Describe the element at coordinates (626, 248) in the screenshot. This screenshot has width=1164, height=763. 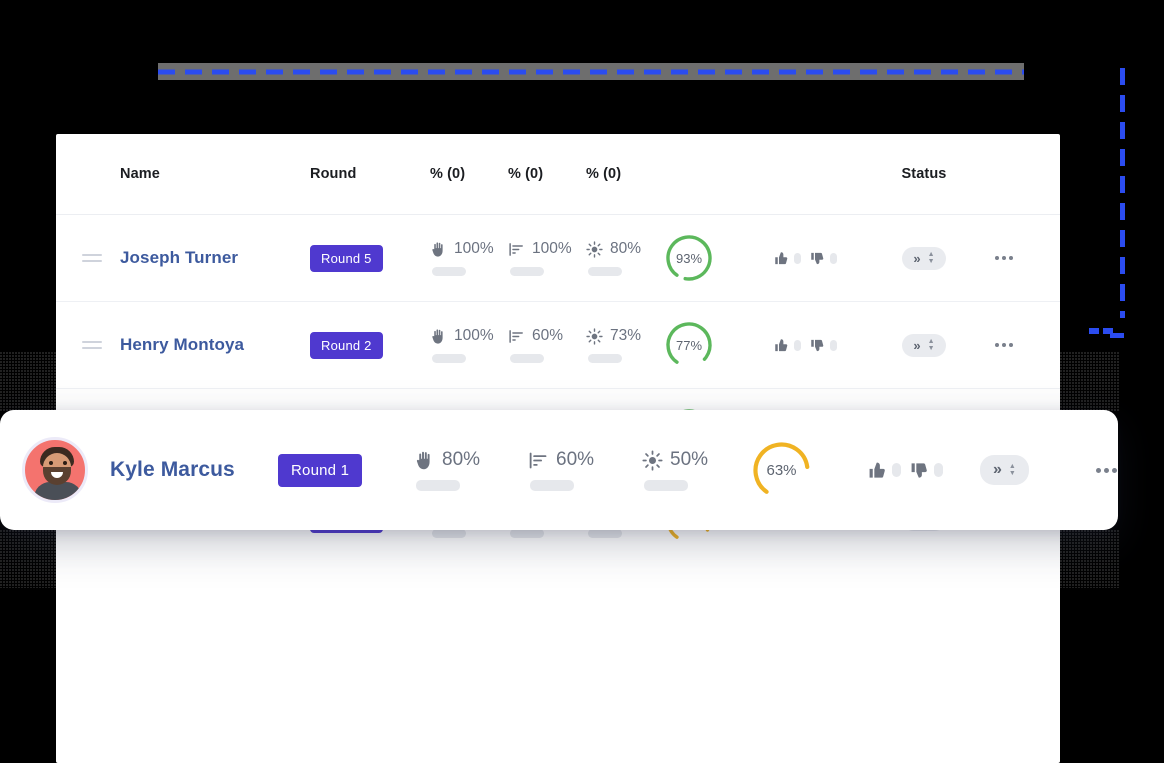
I see `metric-3-value: 80%` at that location.